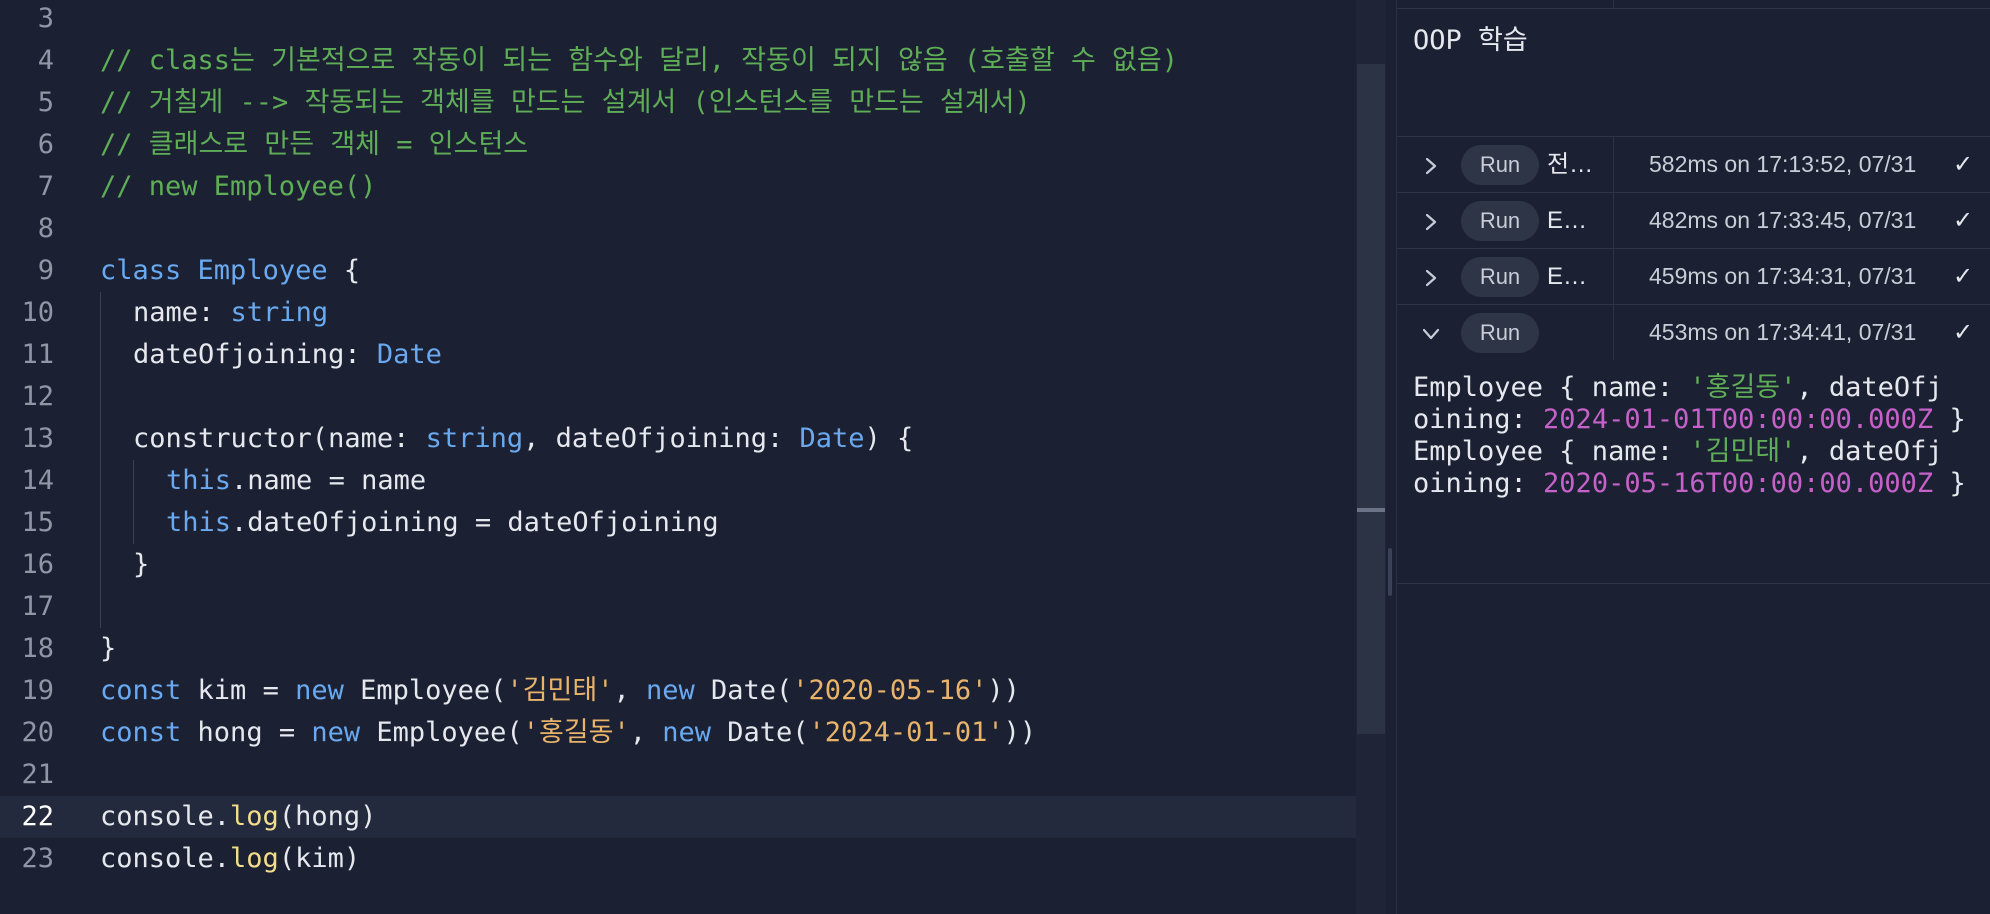  What do you see at coordinates (1783, 164) in the screenshot?
I see `run-timing: 582ms on 17:13:52, 07/31` at bounding box center [1783, 164].